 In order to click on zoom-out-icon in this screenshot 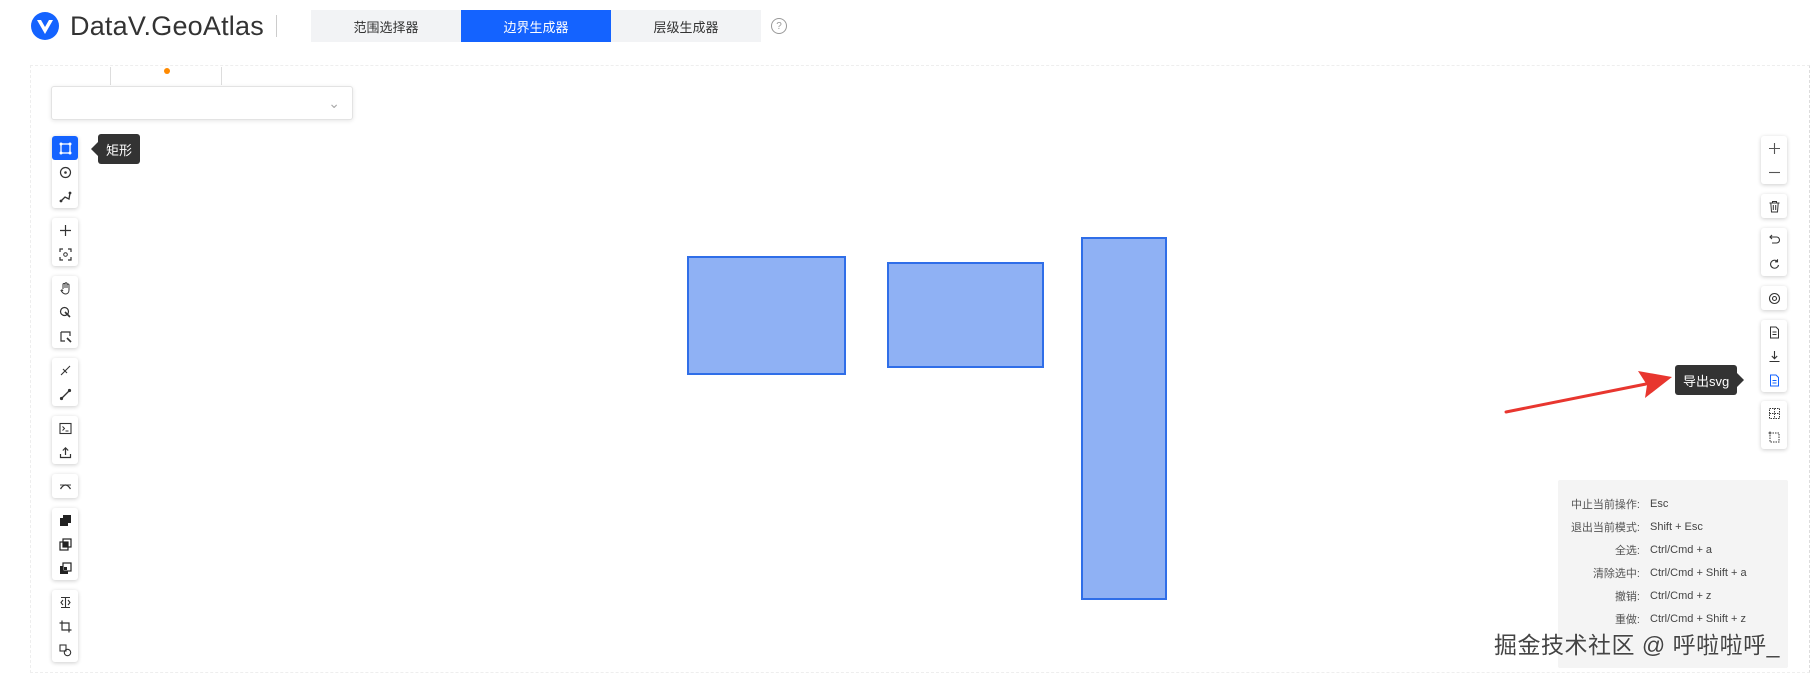, I will do `click(1774, 172)`.